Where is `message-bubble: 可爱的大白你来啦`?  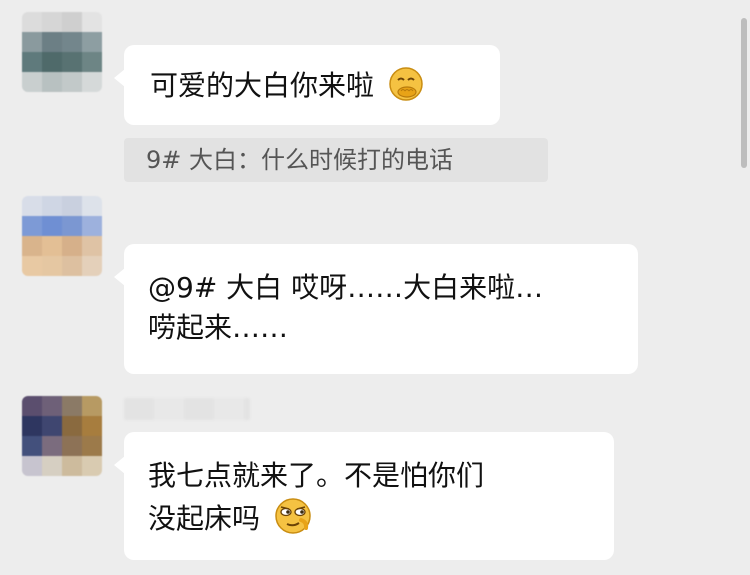 message-bubble: 可爱的大白你来啦 is located at coordinates (307, 85).